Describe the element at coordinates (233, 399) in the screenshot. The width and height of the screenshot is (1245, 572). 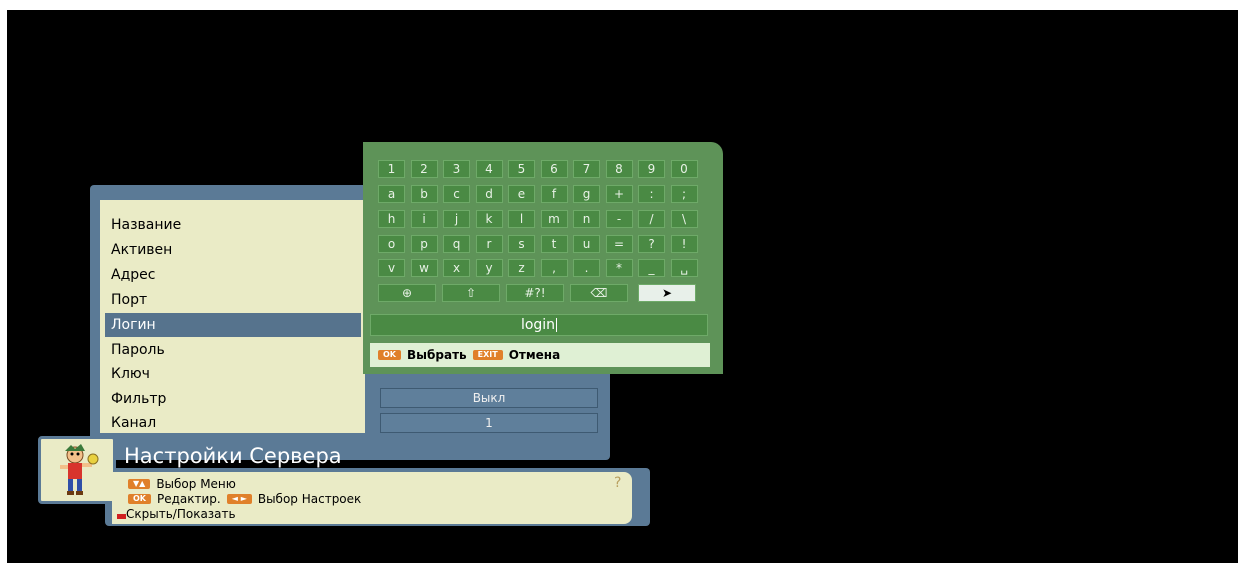
I see `menu-item-filter: Фильтр` at that location.